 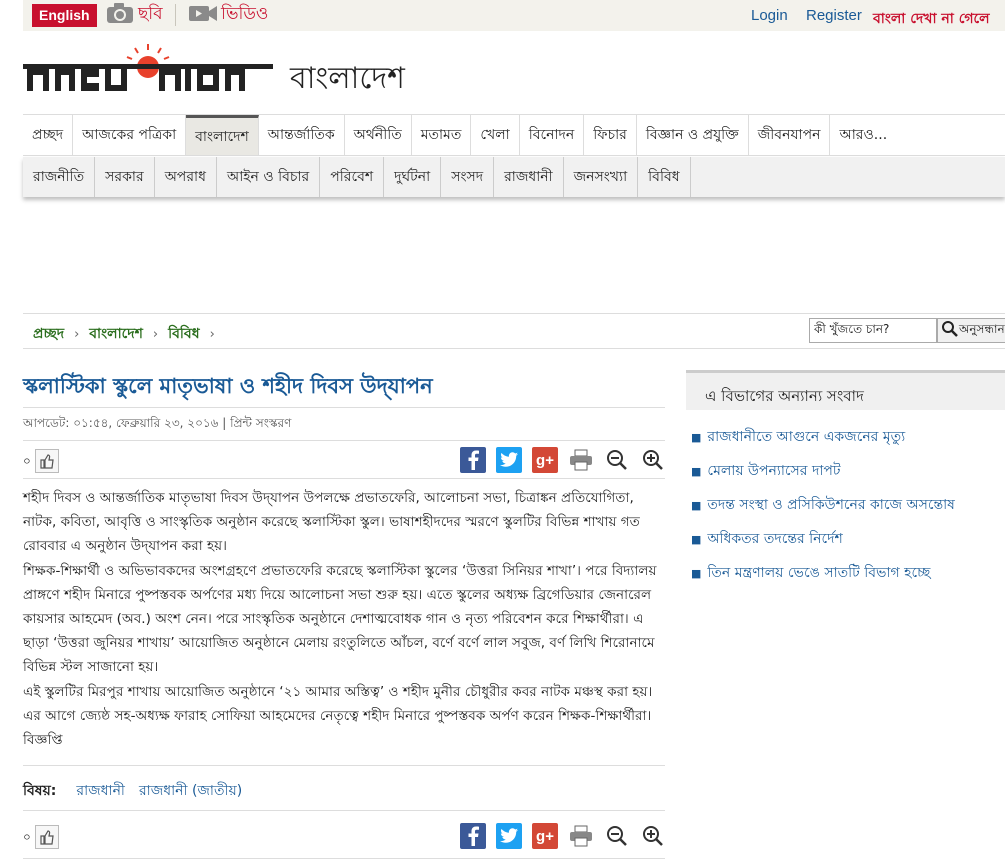 I want to click on topics: বিষয়: রাজধানী রাজধানী (জাতীয়), so click(x=139, y=791).